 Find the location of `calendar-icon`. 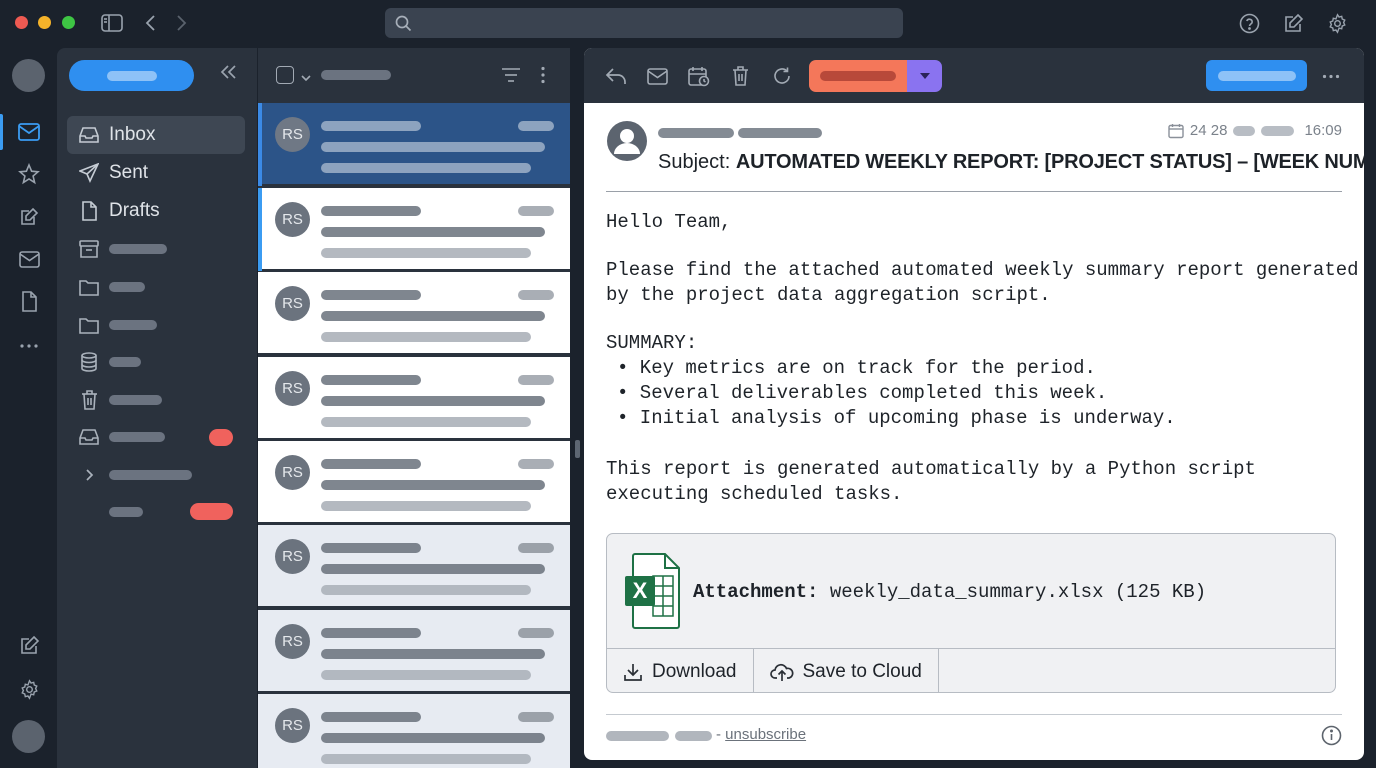

calendar-icon is located at coordinates (1176, 130).